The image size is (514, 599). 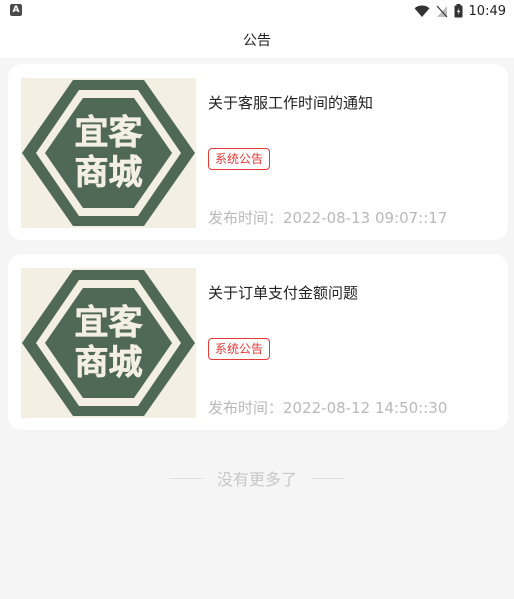 I want to click on status-right-group: 10:49, so click(x=460, y=11).